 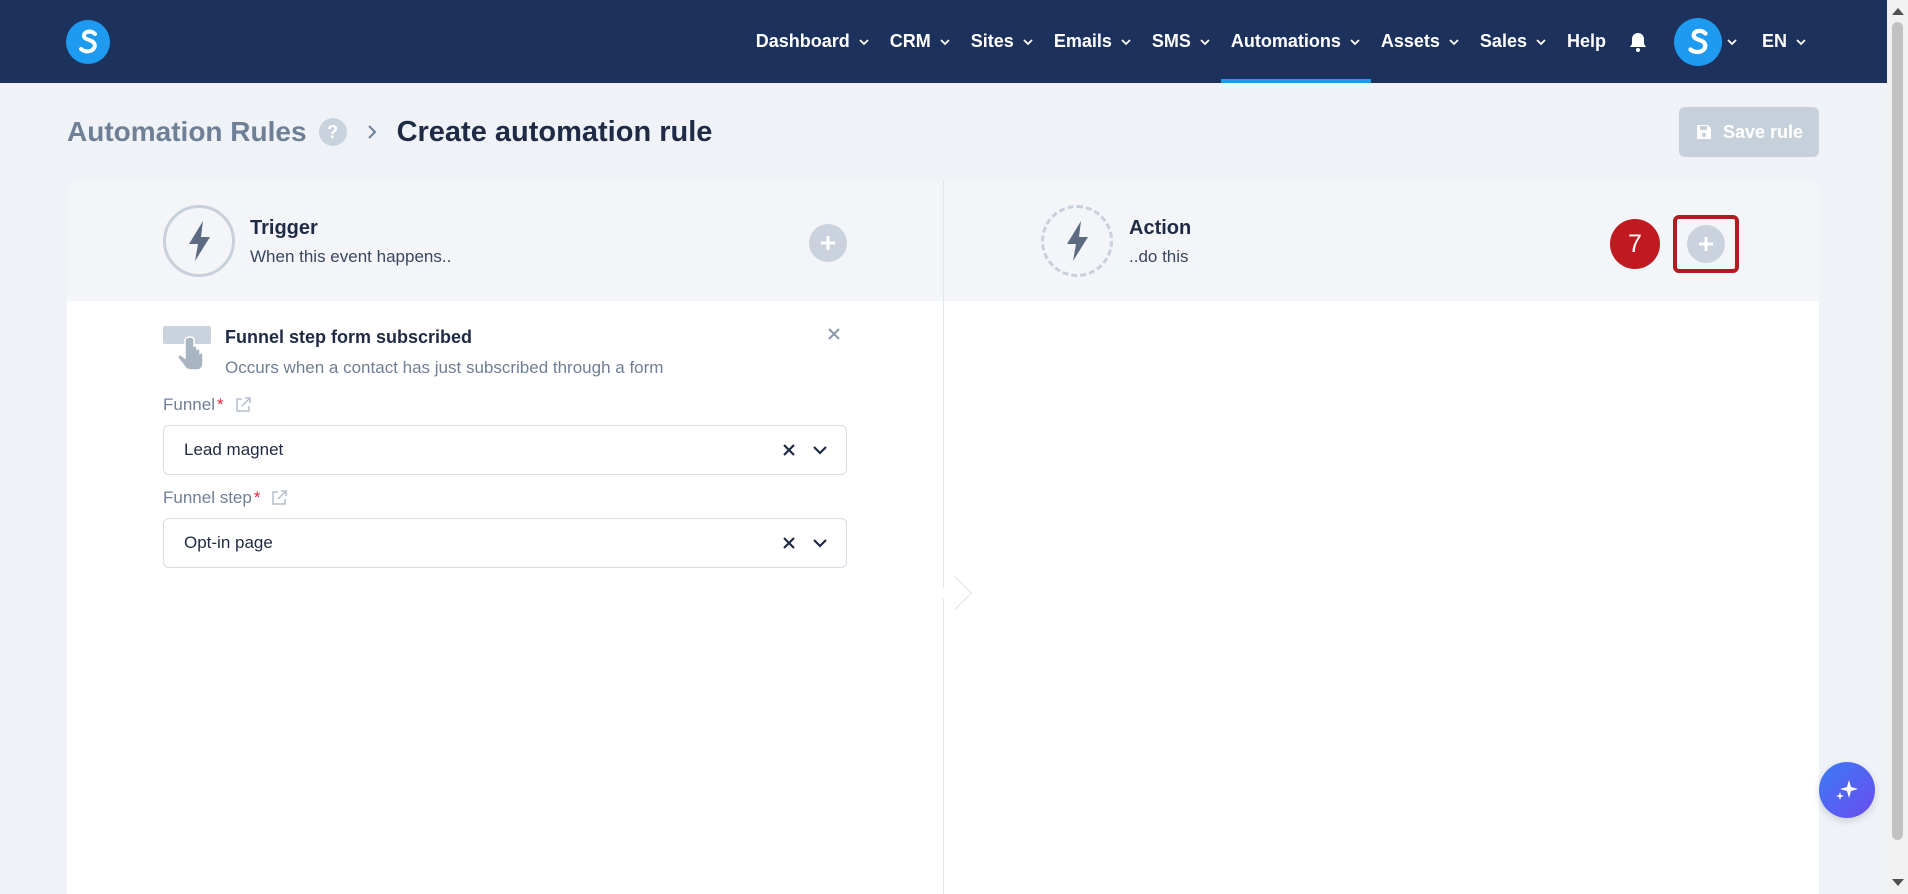 I want to click on add-trigger-button, so click(x=828, y=243).